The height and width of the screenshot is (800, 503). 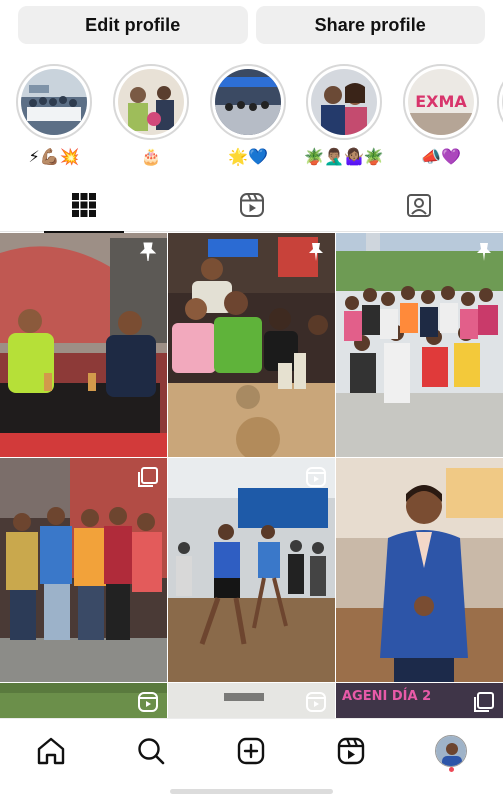 What do you see at coordinates (344, 157) in the screenshot?
I see `highlight-label: 🪴🤦🏽‍♂️🤷🏽‍♀️🪴` at bounding box center [344, 157].